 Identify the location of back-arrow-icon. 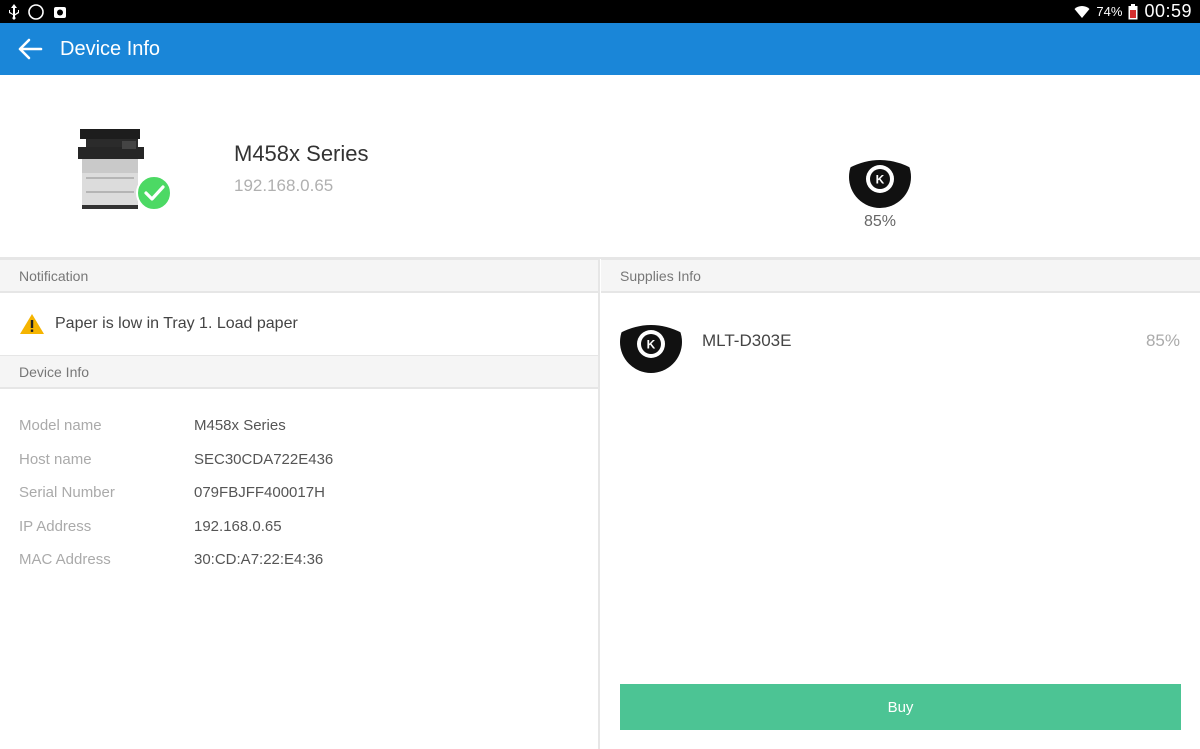
(30, 49).